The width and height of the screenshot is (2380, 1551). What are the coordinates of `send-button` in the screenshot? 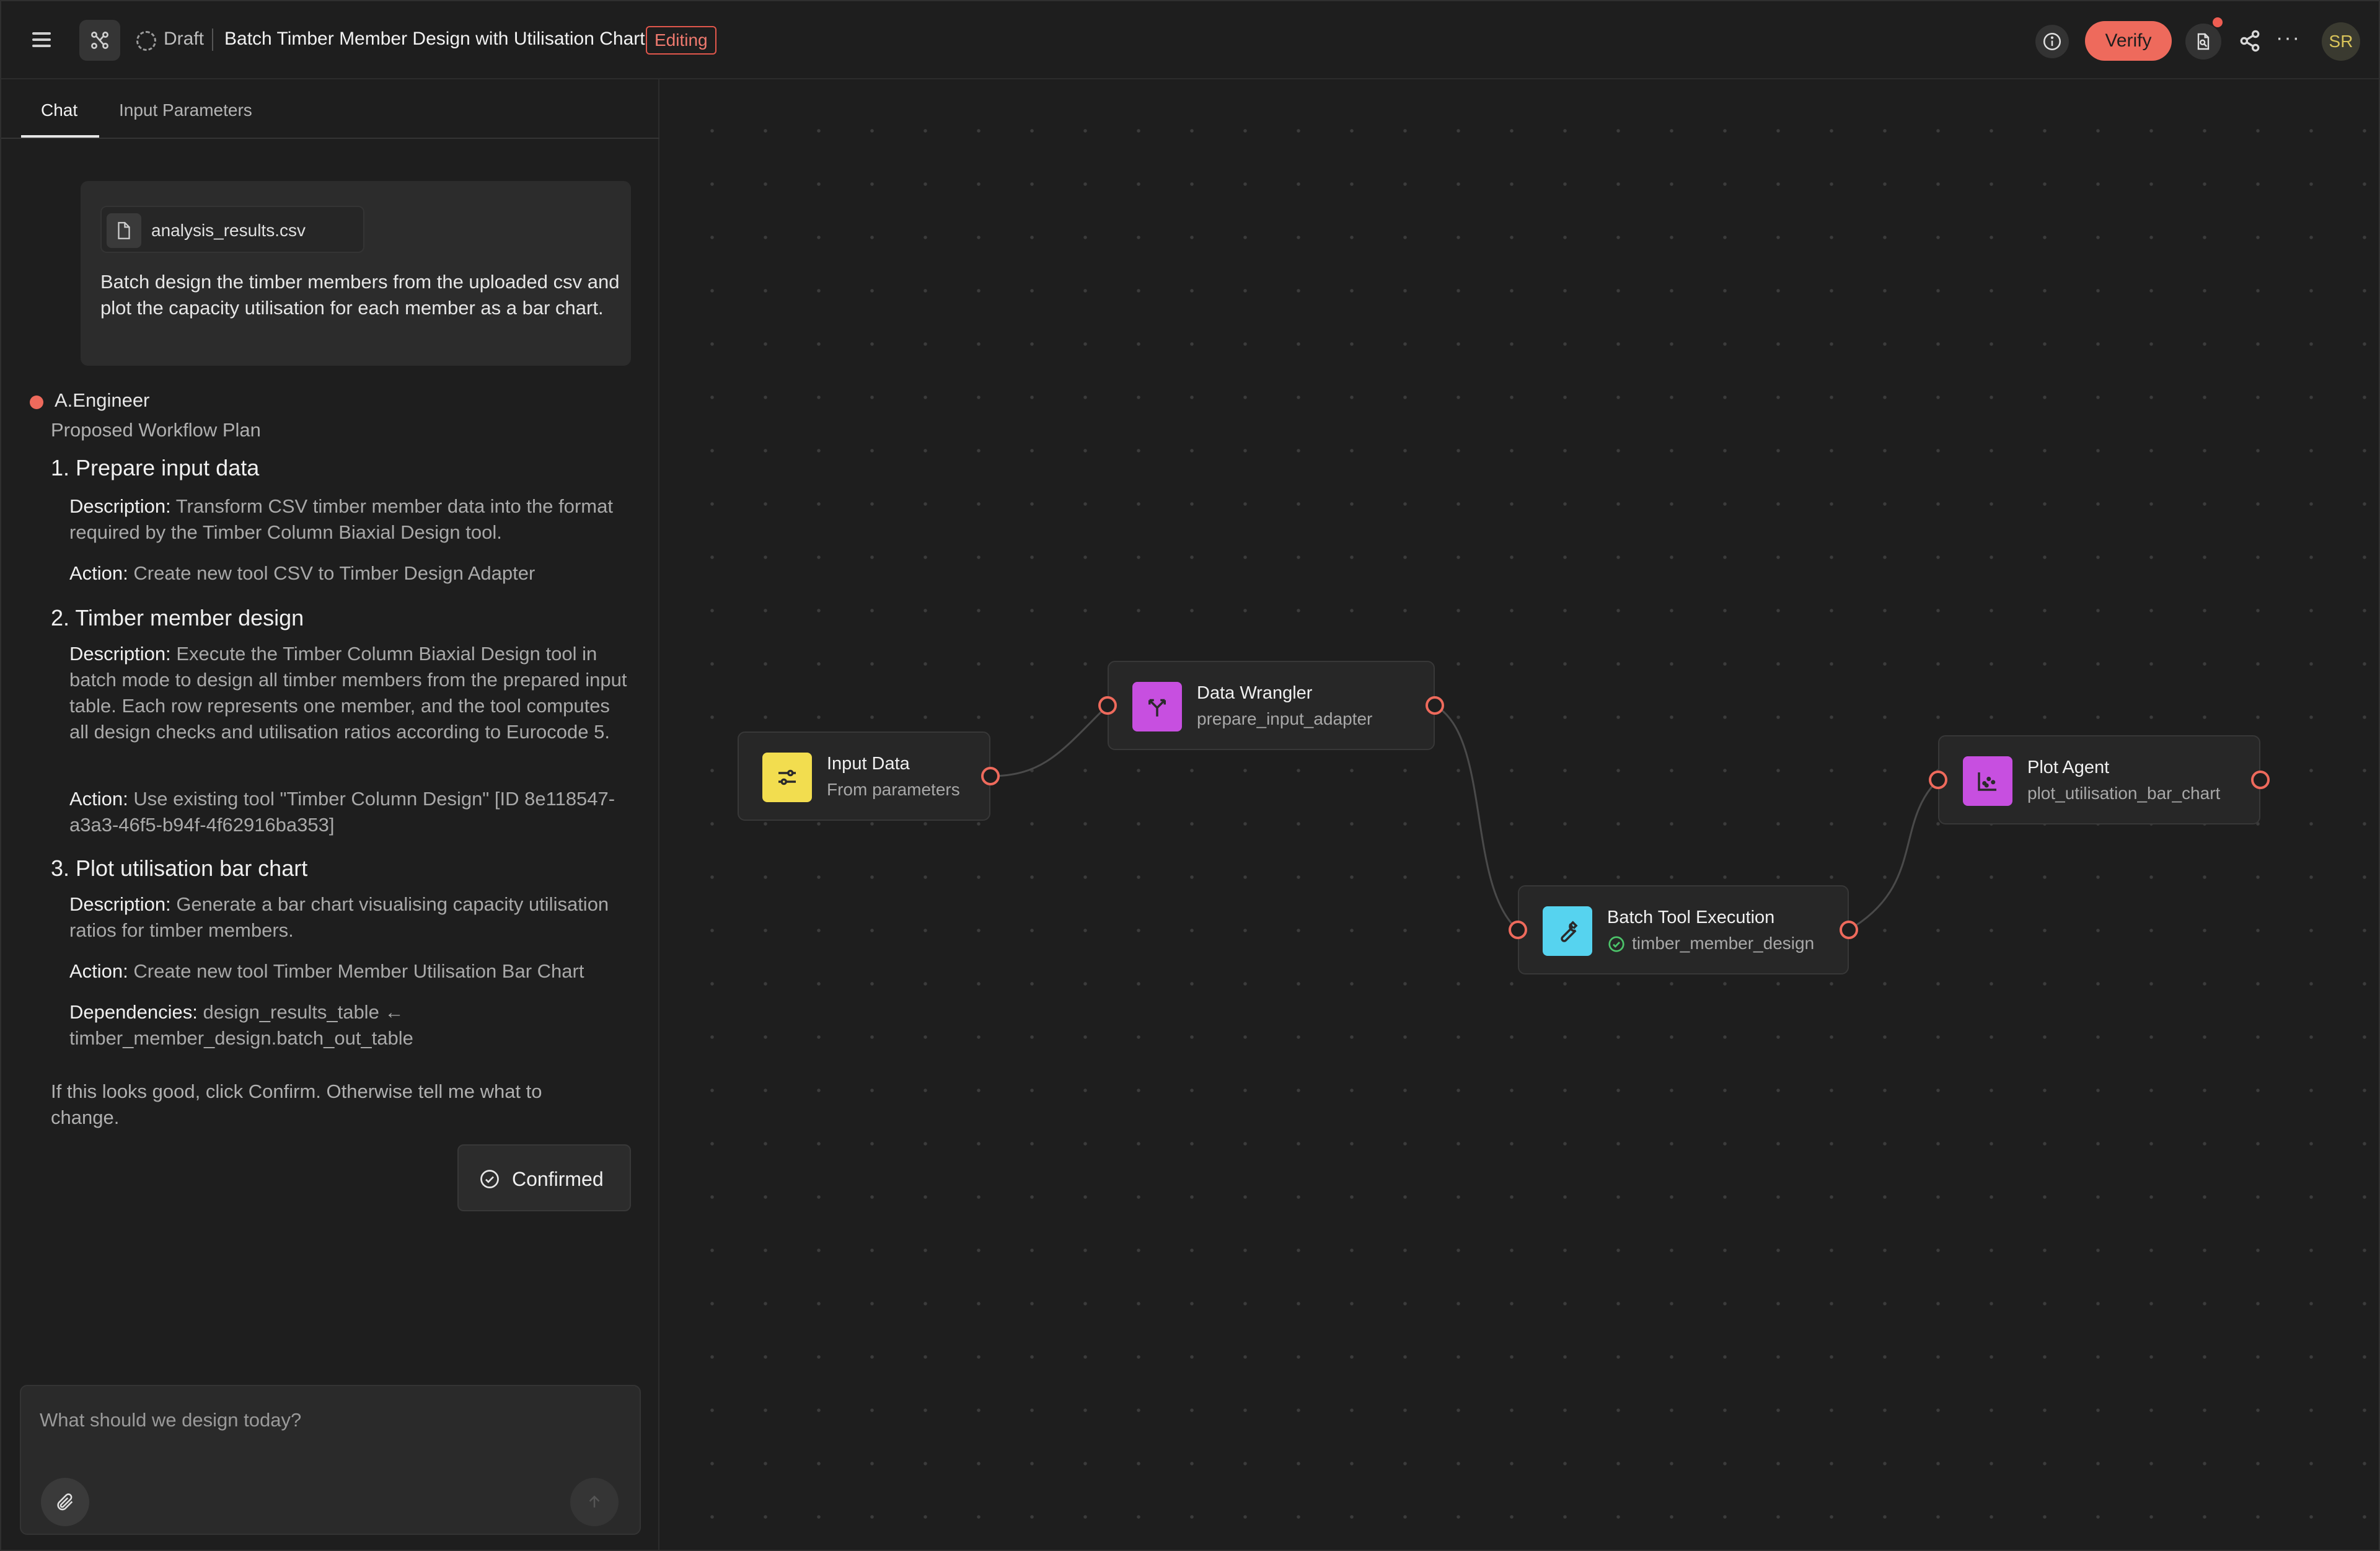 It's located at (594, 1502).